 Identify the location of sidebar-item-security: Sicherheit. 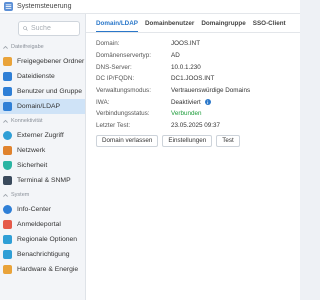
(42, 165).